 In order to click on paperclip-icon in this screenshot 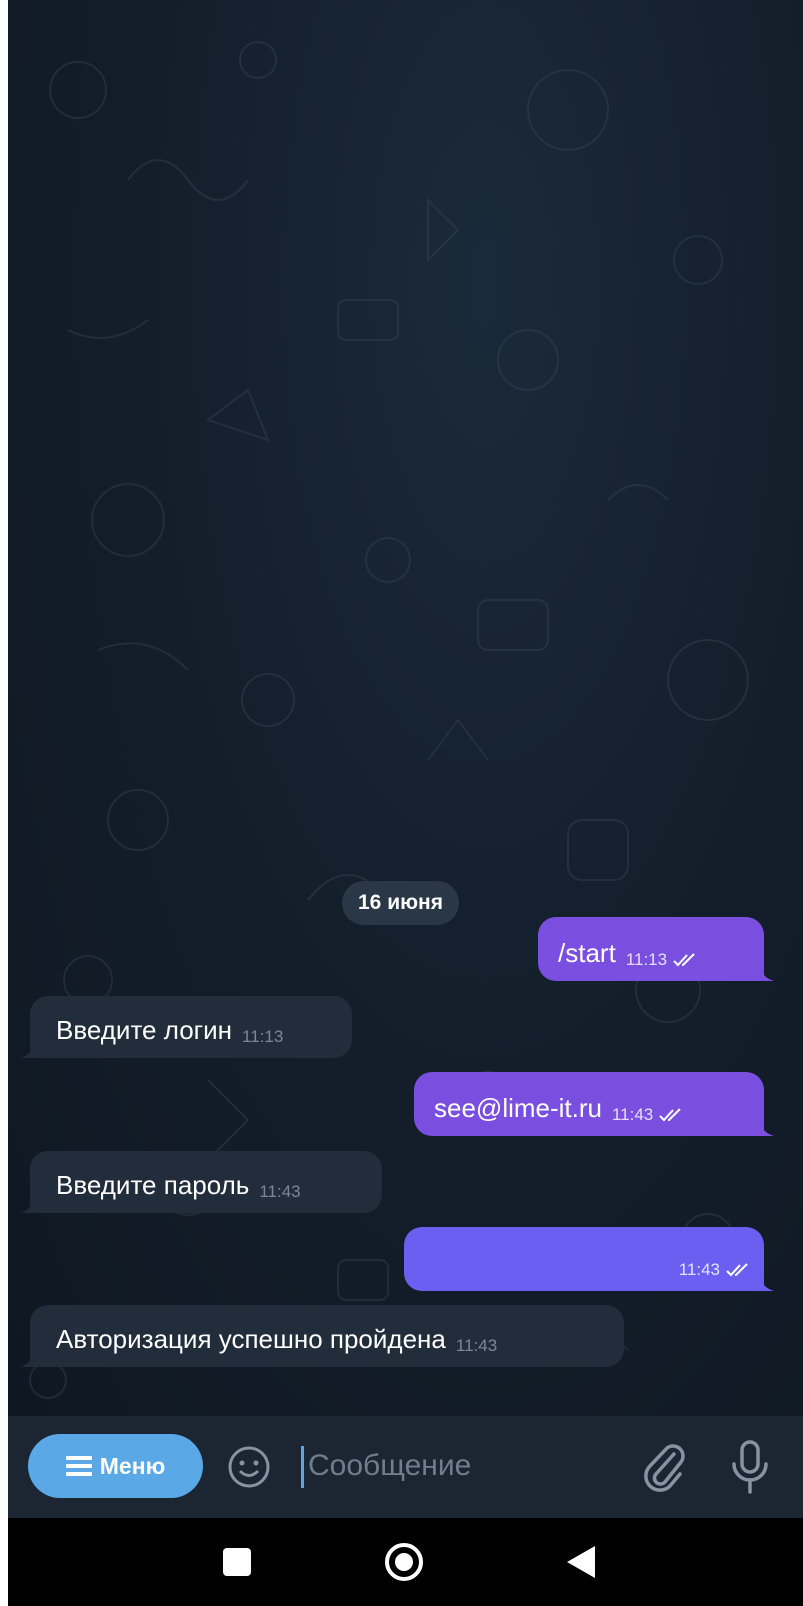, I will do `click(664, 1467)`.